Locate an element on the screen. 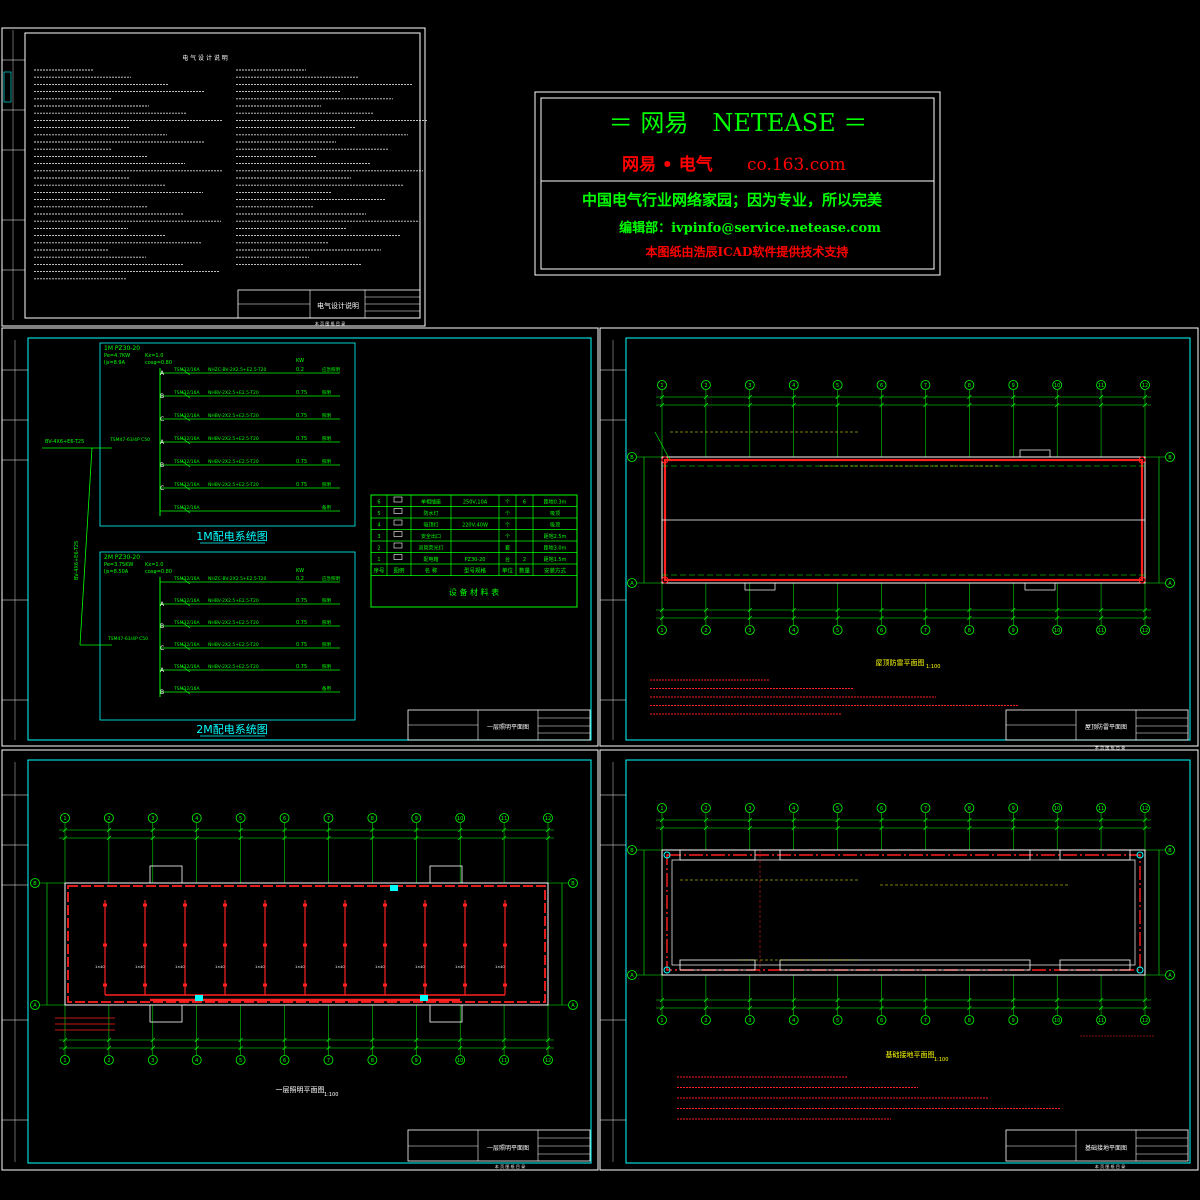 The image size is (1200, 1200). axis-bottom-label: 7 is located at coordinates (328, 1061).